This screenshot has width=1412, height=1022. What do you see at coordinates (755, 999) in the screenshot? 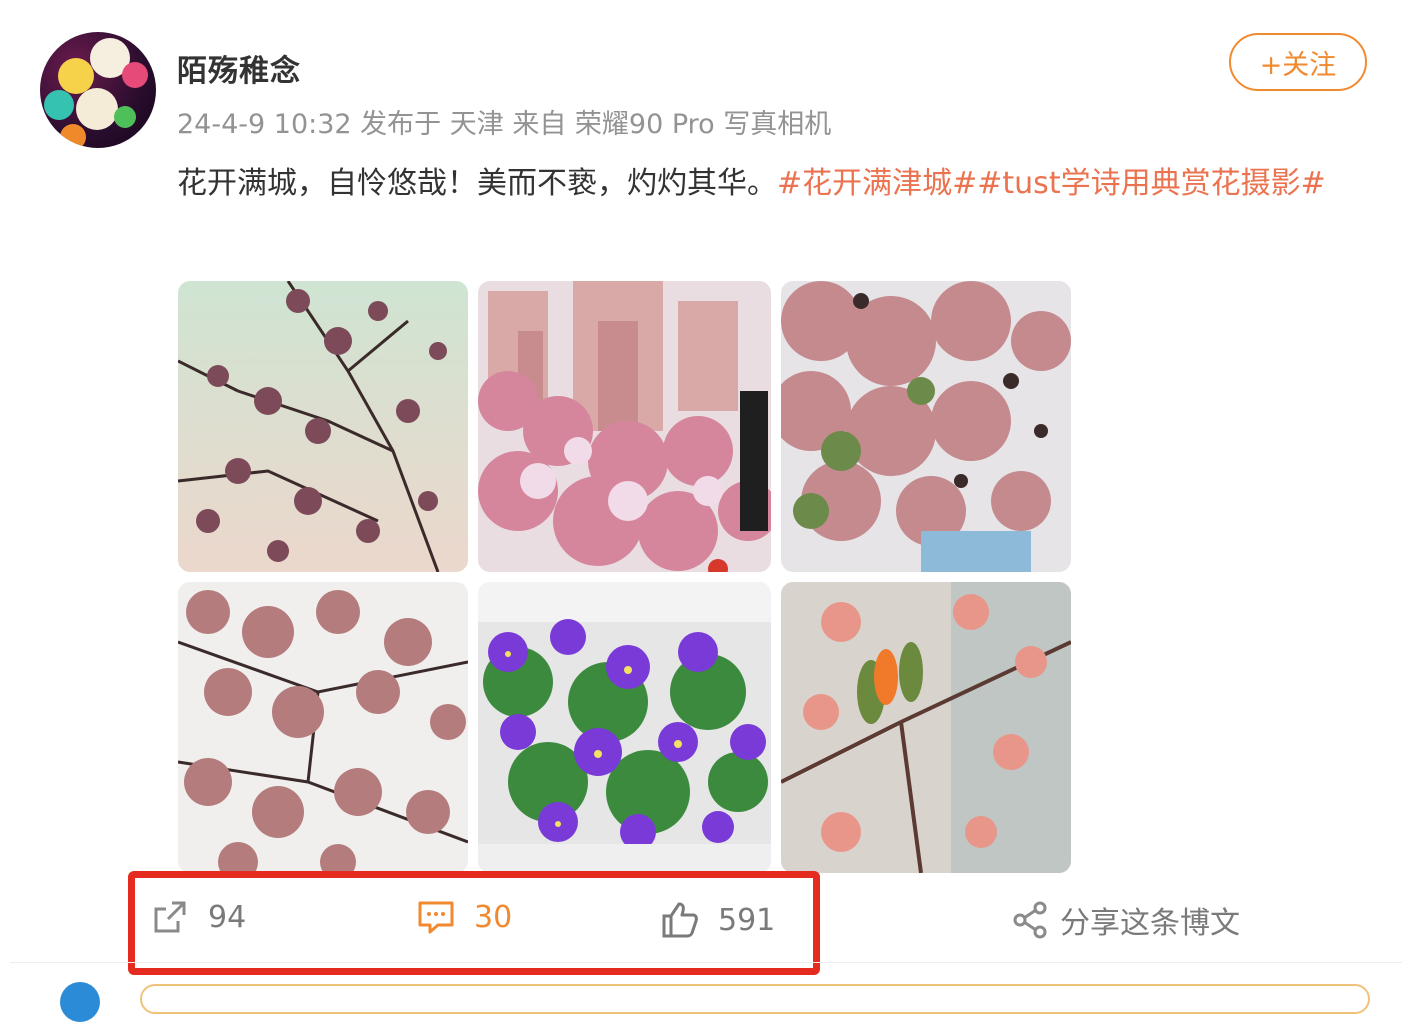
I see `comment-input` at bounding box center [755, 999].